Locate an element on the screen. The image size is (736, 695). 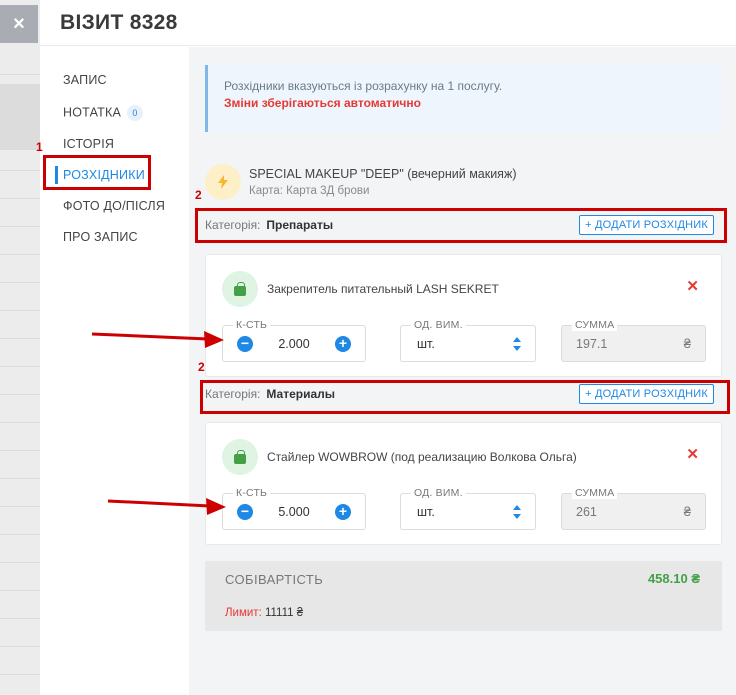
autosave-warning: Зміни зберігаються автоматично is located at coordinates (322, 103).